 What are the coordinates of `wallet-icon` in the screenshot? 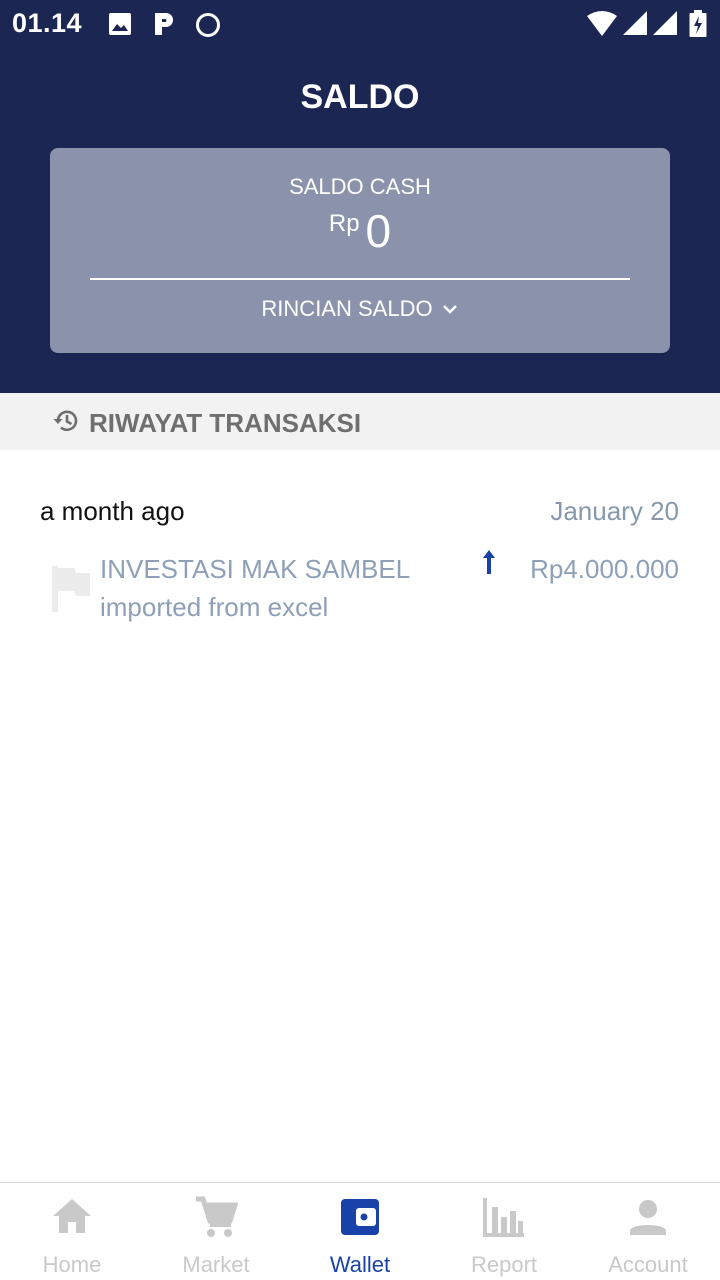 It's located at (360, 1219).